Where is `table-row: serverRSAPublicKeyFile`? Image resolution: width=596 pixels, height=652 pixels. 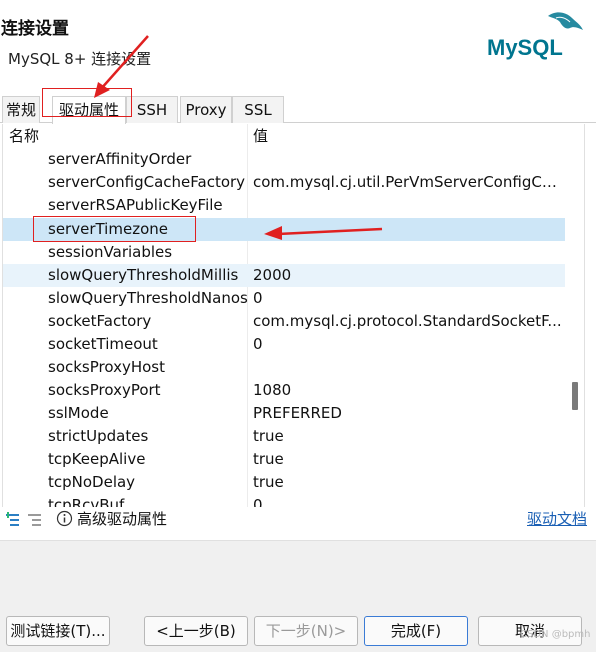 table-row: serverRSAPublicKeyFile is located at coordinates (284, 205).